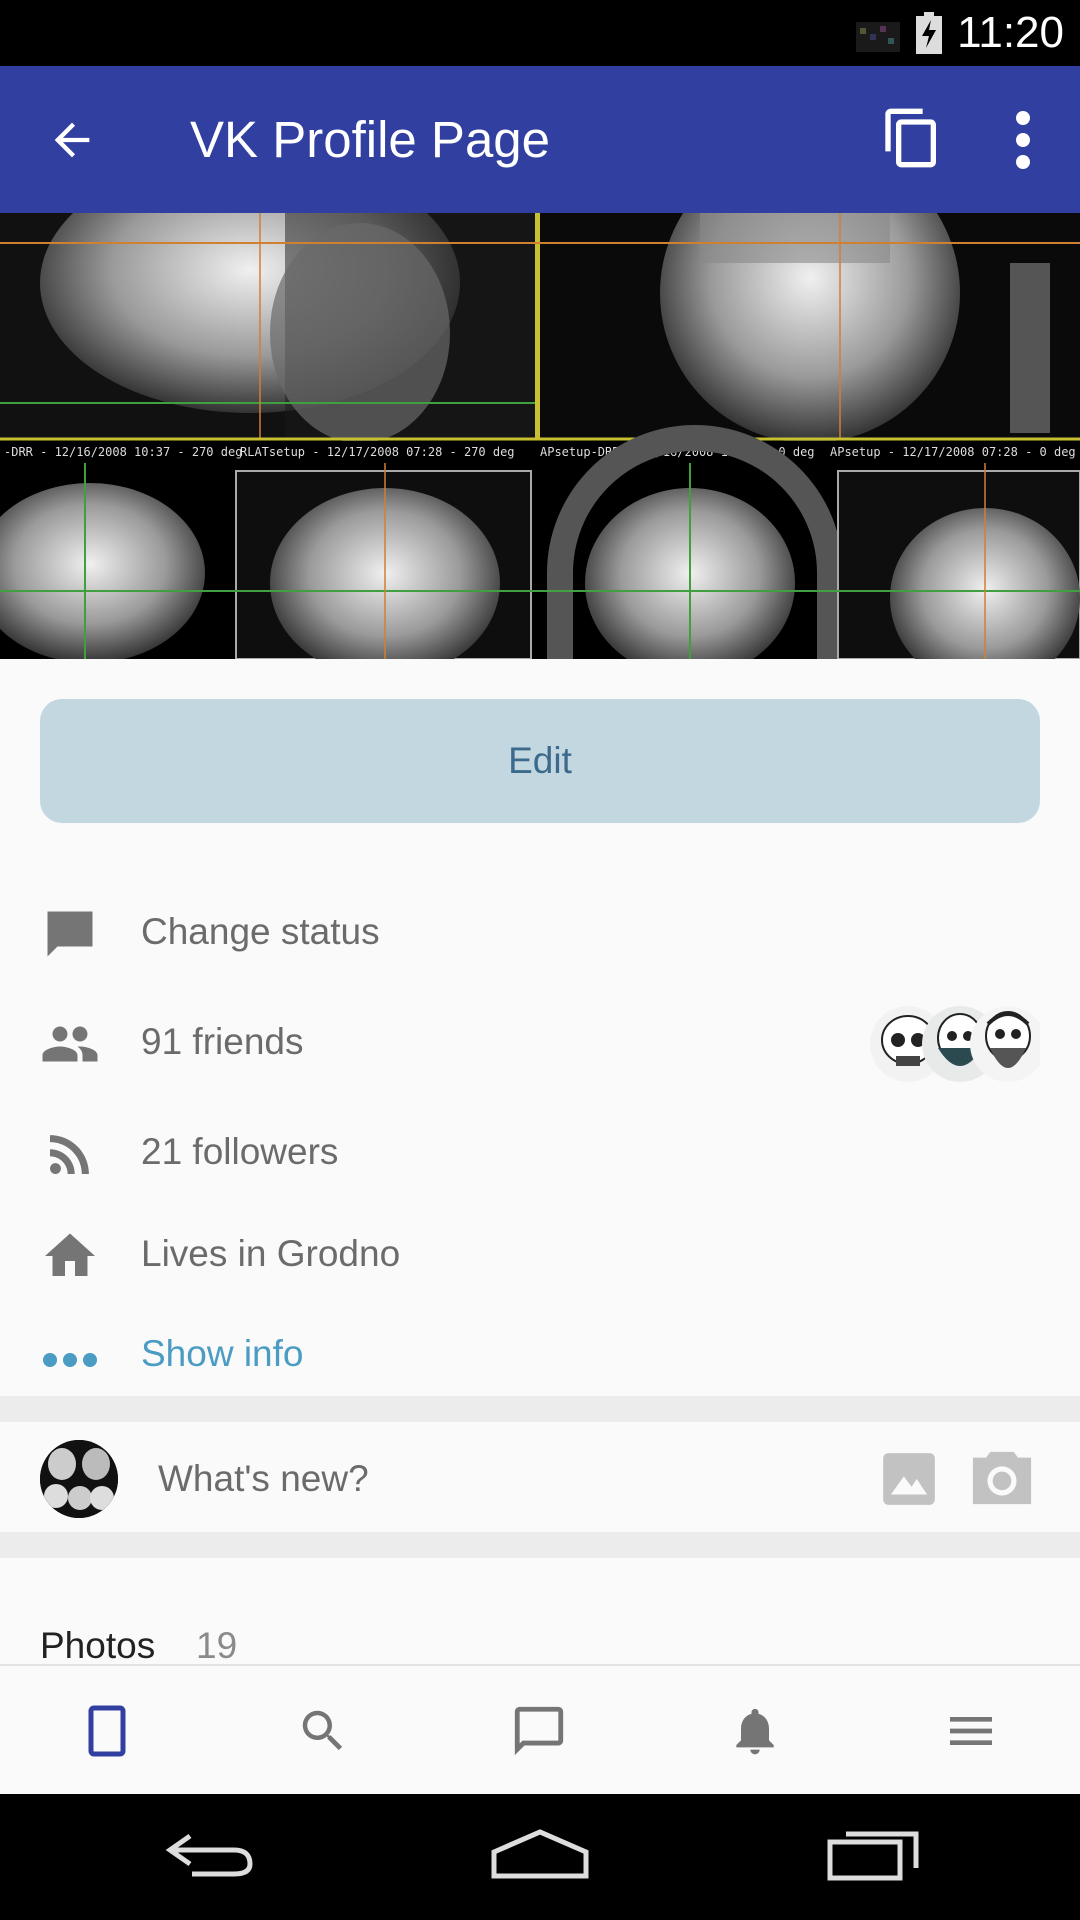 This screenshot has height=1920, width=1080. What do you see at coordinates (540, 1255) in the screenshot?
I see `lives-in-row: Lives in Grodno` at bounding box center [540, 1255].